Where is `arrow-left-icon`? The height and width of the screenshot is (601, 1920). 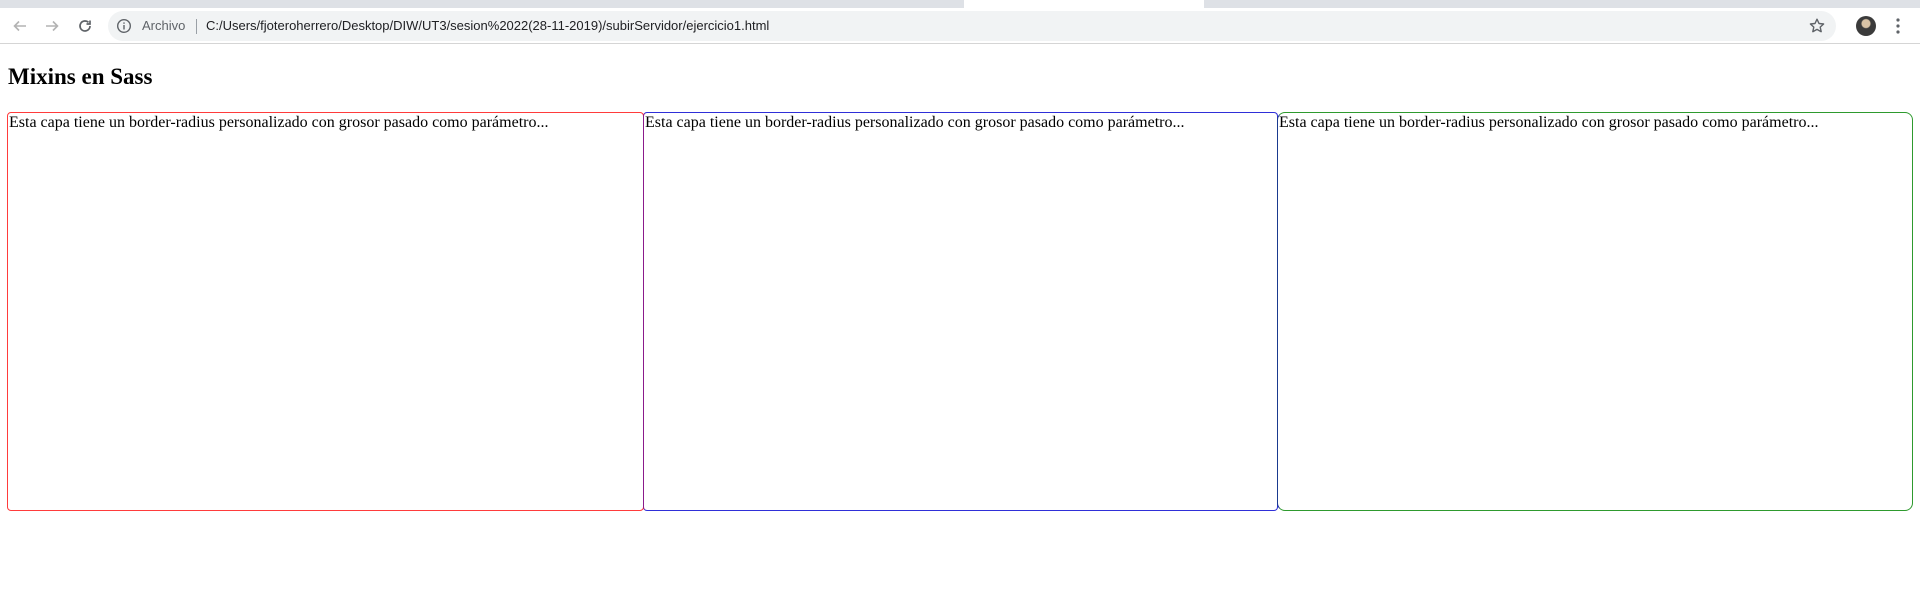
arrow-left-icon is located at coordinates (19, 26).